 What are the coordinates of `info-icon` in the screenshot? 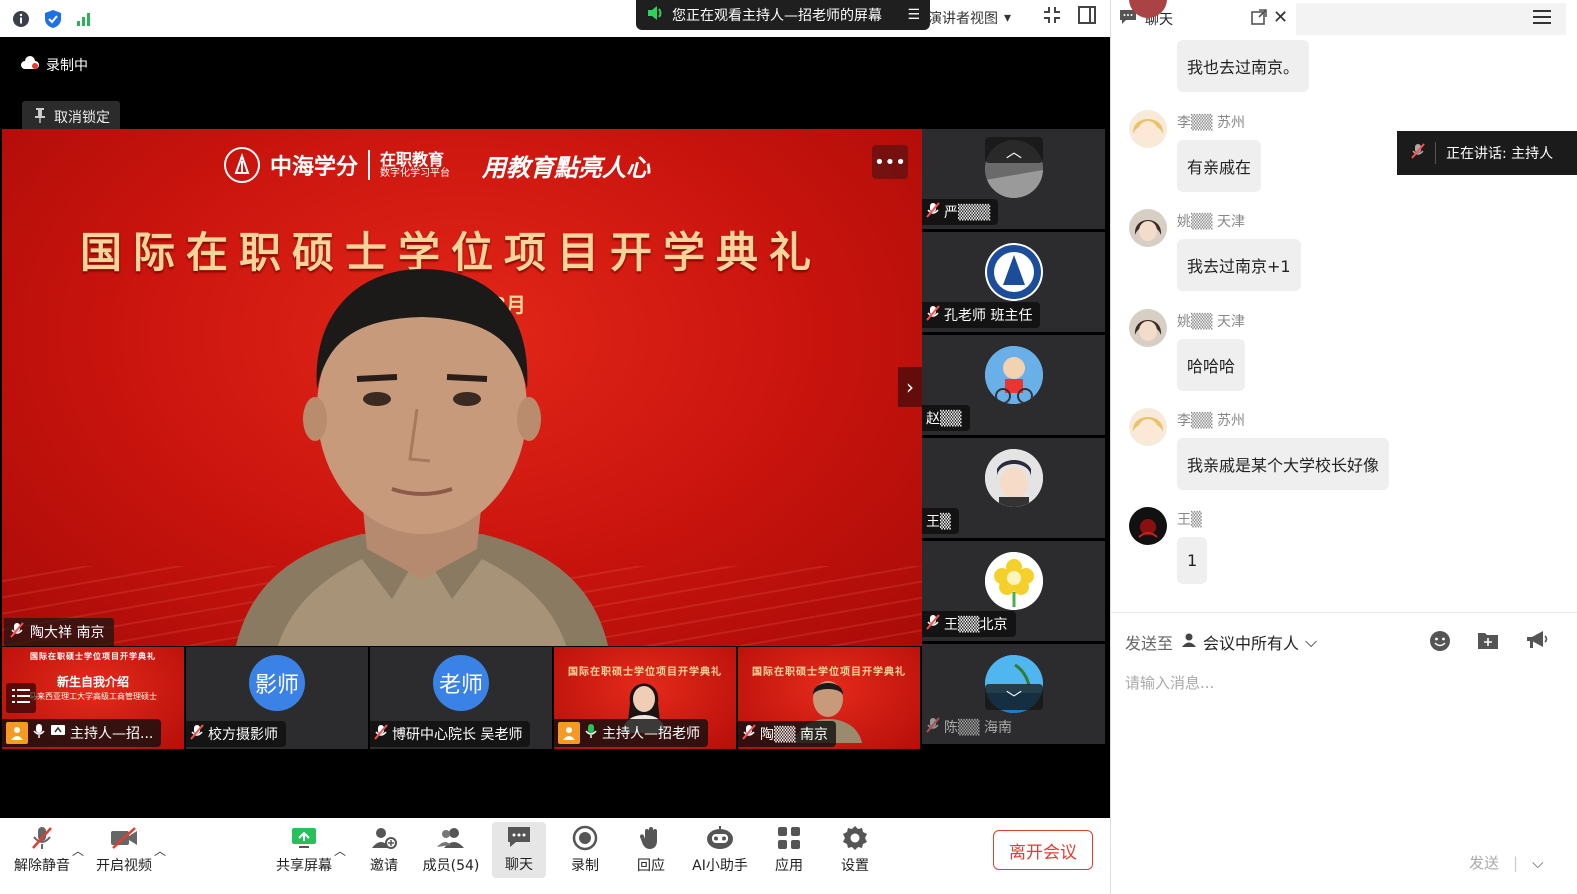 It's located at (21, 19).